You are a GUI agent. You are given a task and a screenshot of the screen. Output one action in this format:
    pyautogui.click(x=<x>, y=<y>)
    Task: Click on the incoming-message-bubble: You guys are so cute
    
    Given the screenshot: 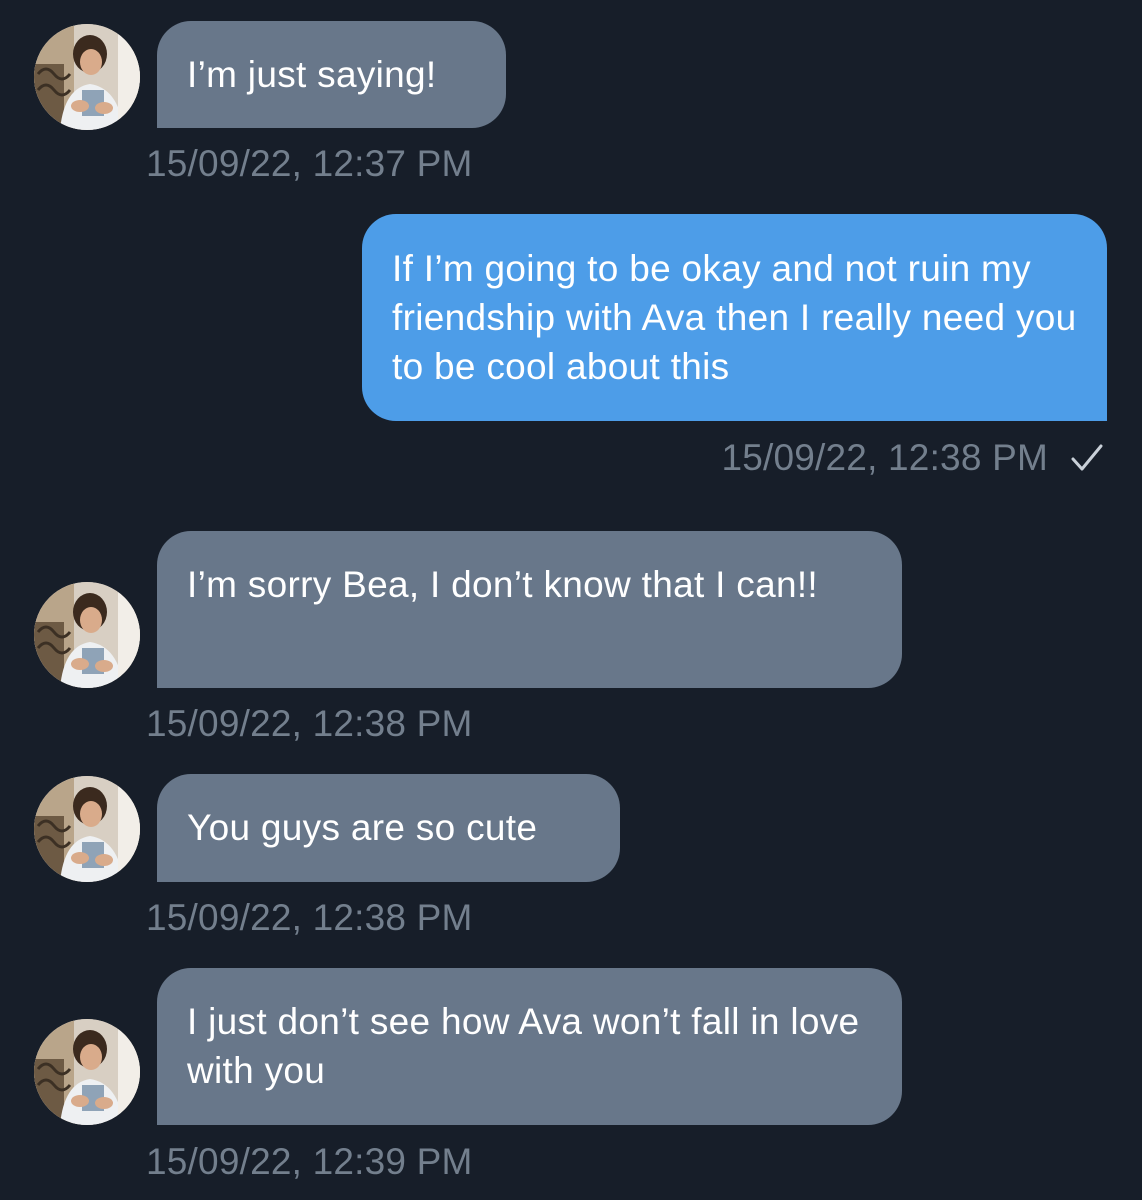 What is the action you would take?
    pyautogui.click(x=388, y=828)
    